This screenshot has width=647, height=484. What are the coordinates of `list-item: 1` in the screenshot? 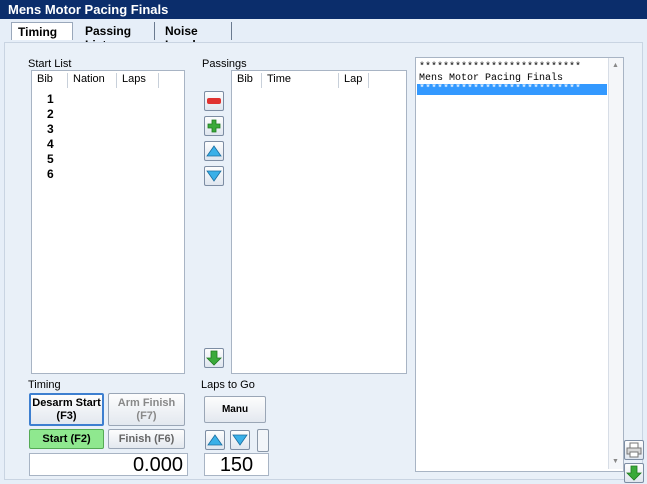 It's located at (50, 99).